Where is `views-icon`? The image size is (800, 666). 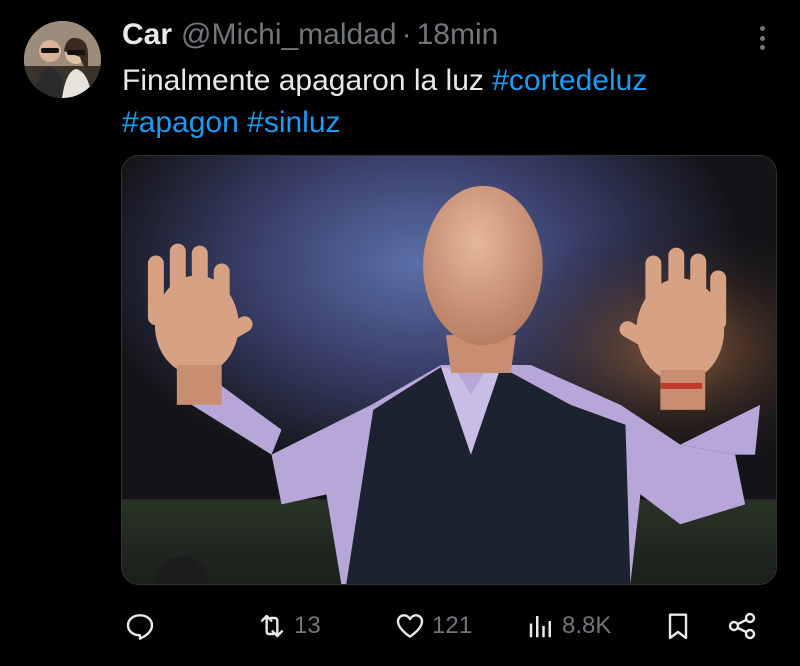 views-icon is located at coordinates (540, 627).